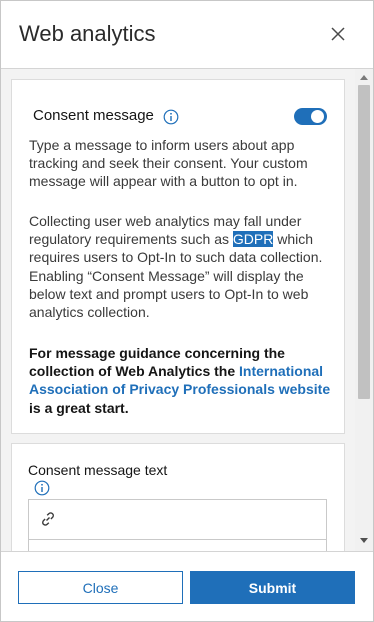  Describe the element at coordinates (187, 35) in the screenshot. I see `dialog-header: Web analytics` at that location.